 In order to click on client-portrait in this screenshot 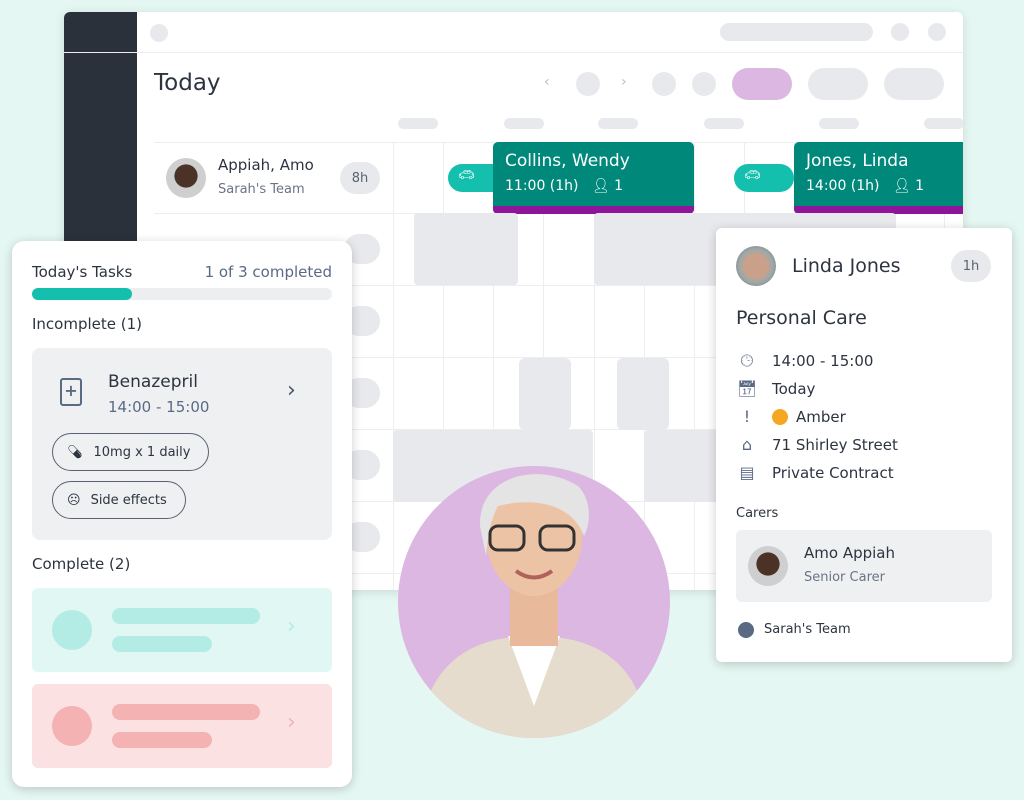, I will do `click(534, 602)`.